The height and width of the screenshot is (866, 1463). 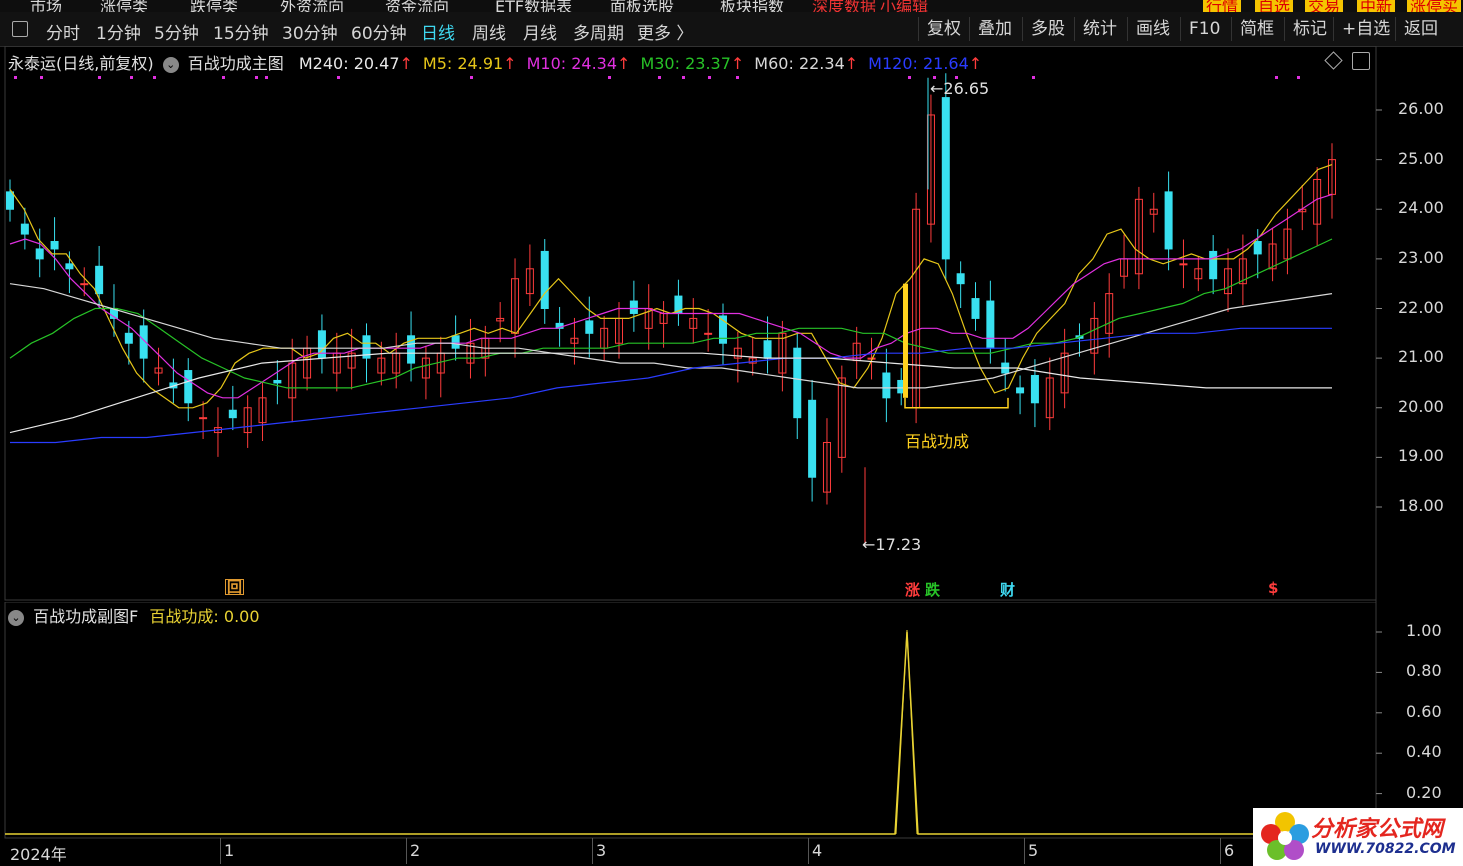 I want to click on toolbar-button: 多股, so click(x=1047, y=29).